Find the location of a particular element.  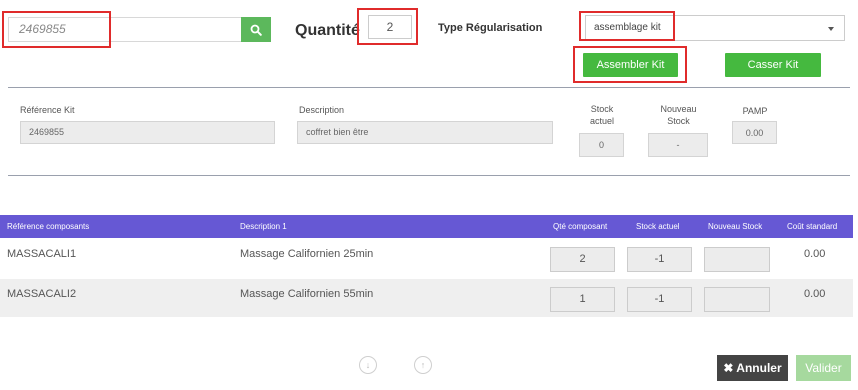

casser-kit-button: Casser Kit is located at coordinates (773, 65).